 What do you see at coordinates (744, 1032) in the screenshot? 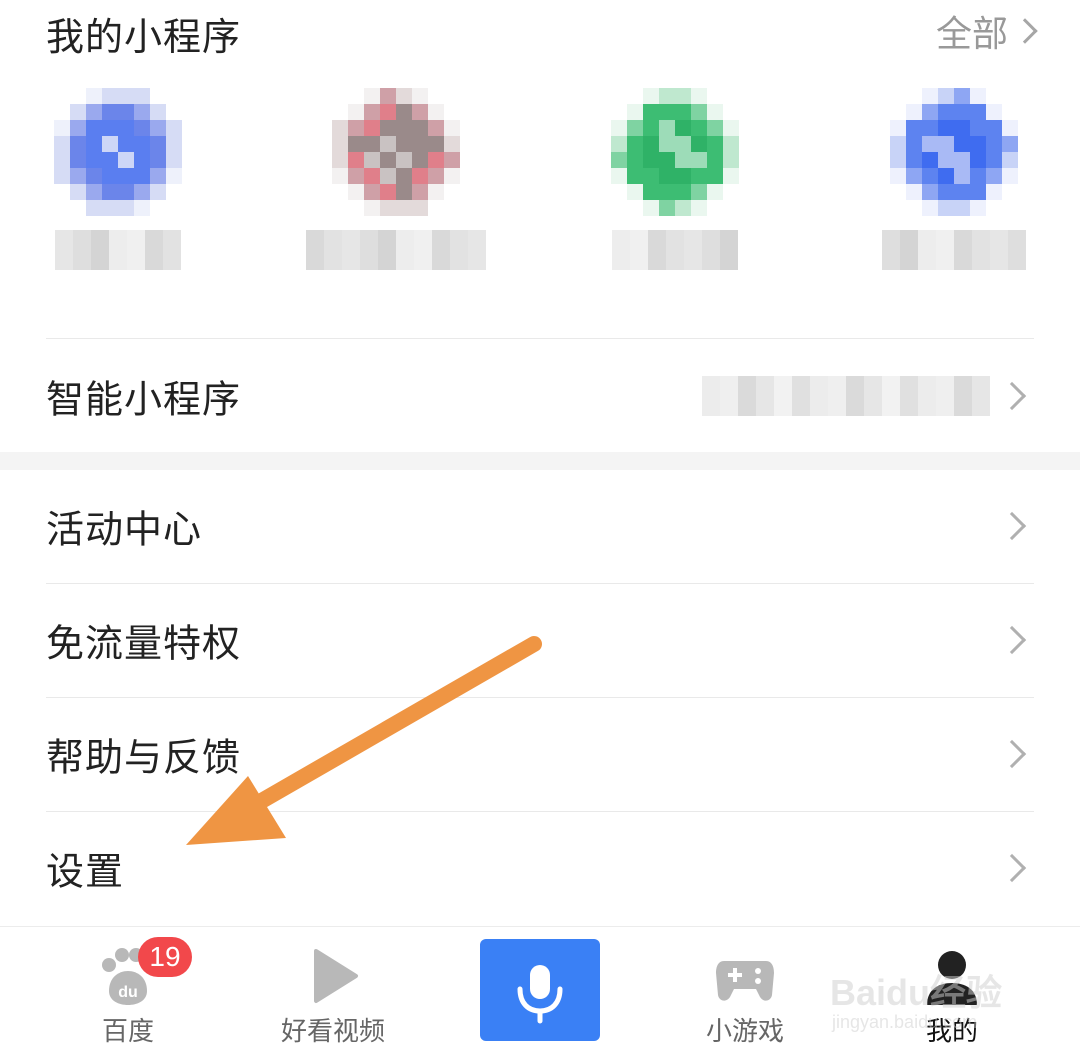
I see `tab-label: 小游戏` at bounding box center [744, 1032].